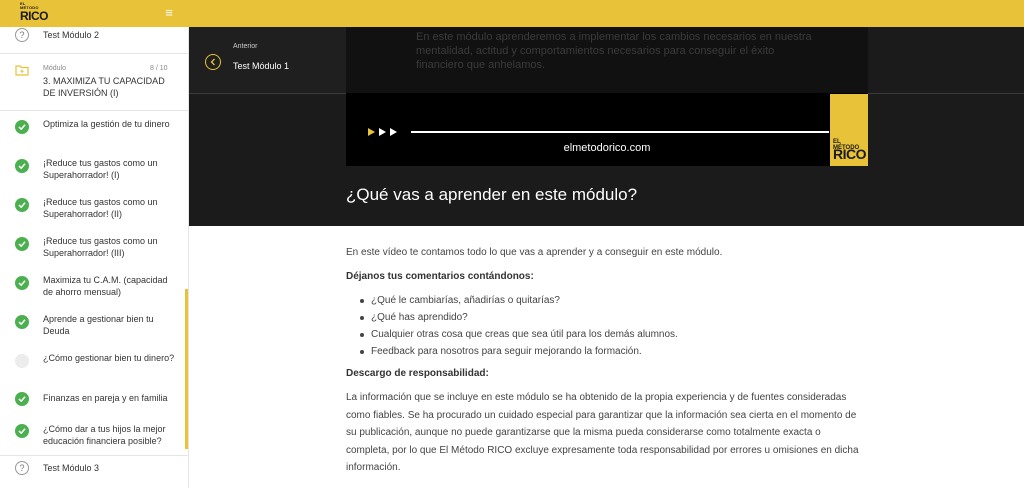 Image resolution: width=1024 pixels, height=488 pixels. Describe the element at coordinates (512, 13) in the screenshot. I see `top-bar: EL MÉTODO RICO ≡` at that location.